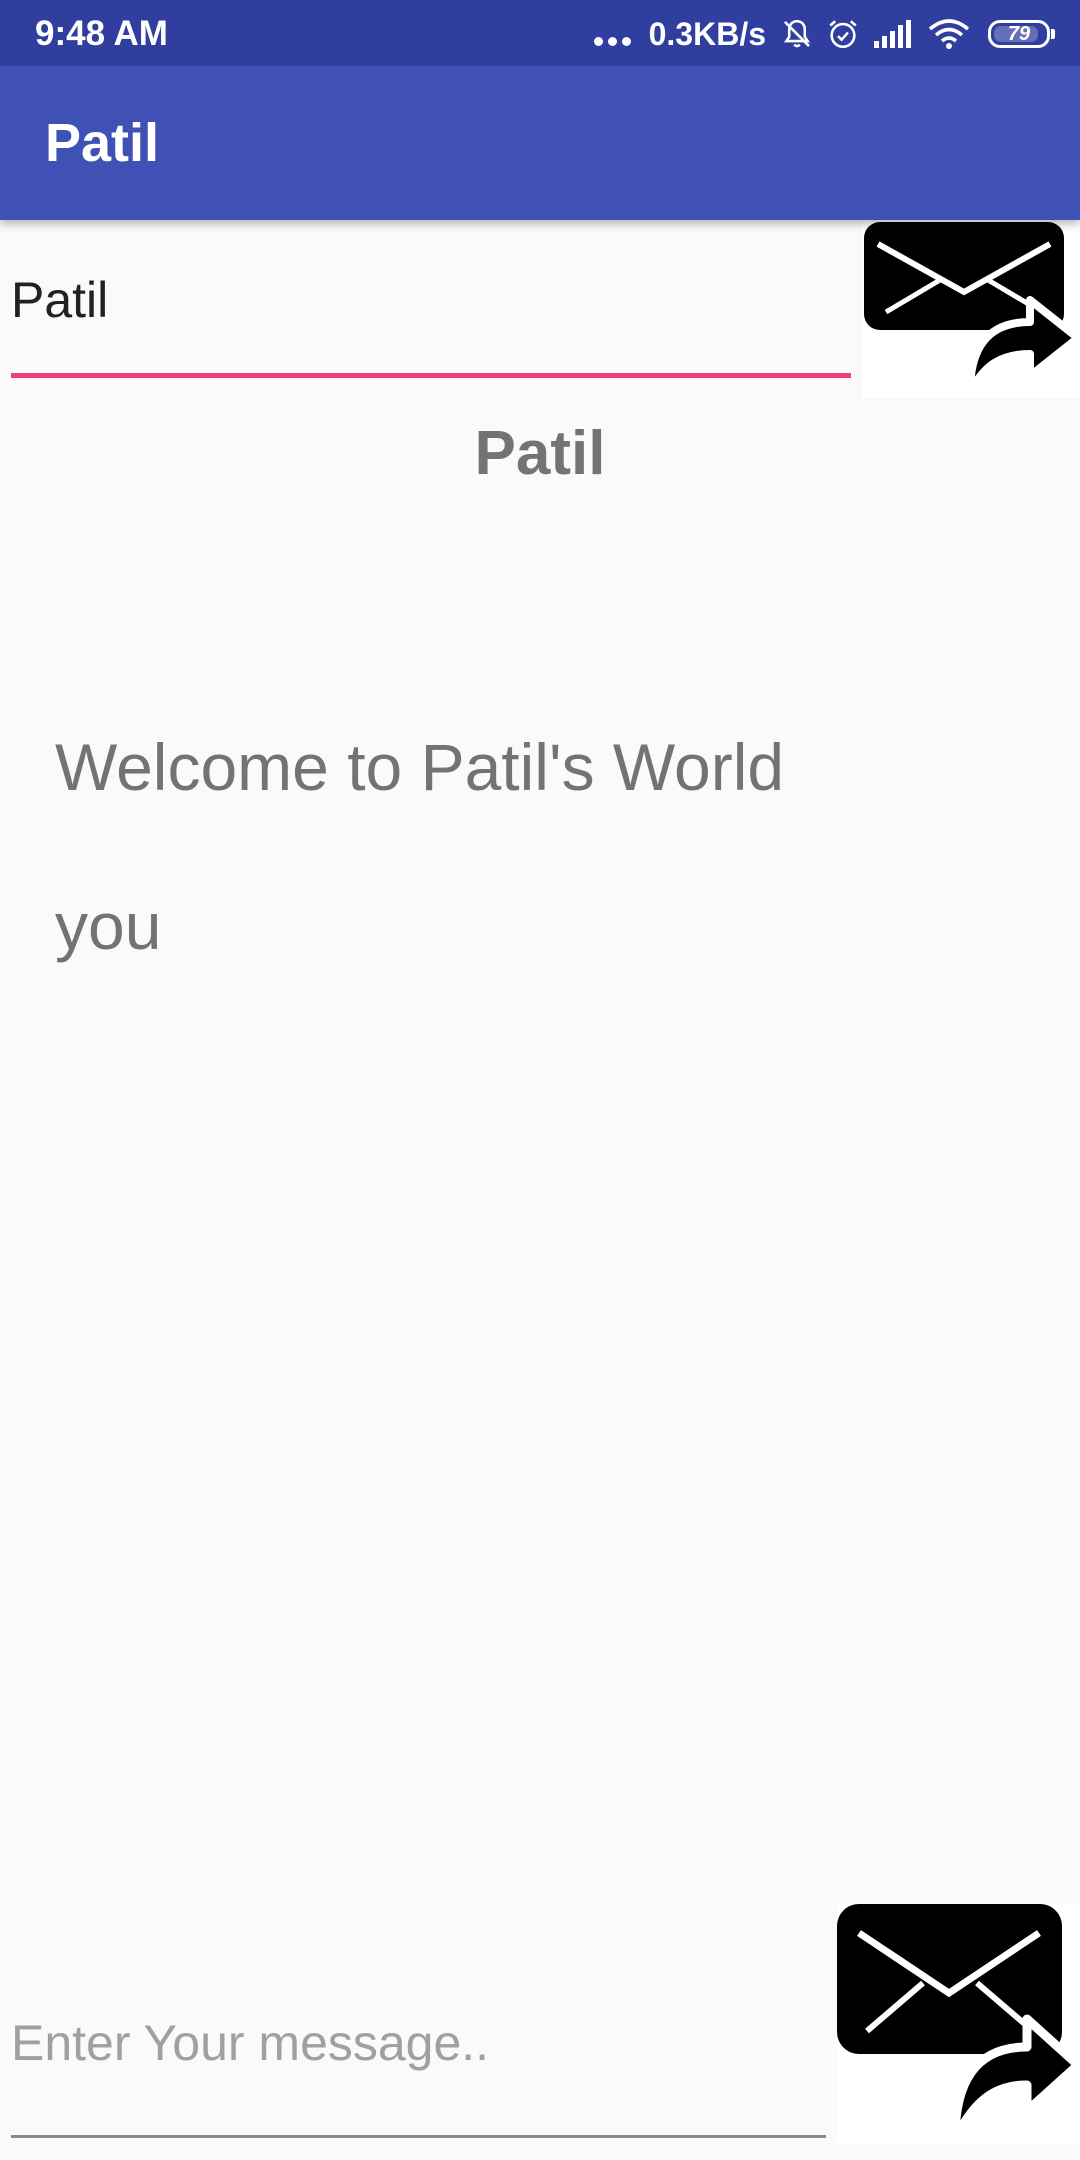  What do you see at coordinates (824, 34) in the screenshot?
I see `status-icons: 0.3KB/s 79` at bounding box center [824, 34].